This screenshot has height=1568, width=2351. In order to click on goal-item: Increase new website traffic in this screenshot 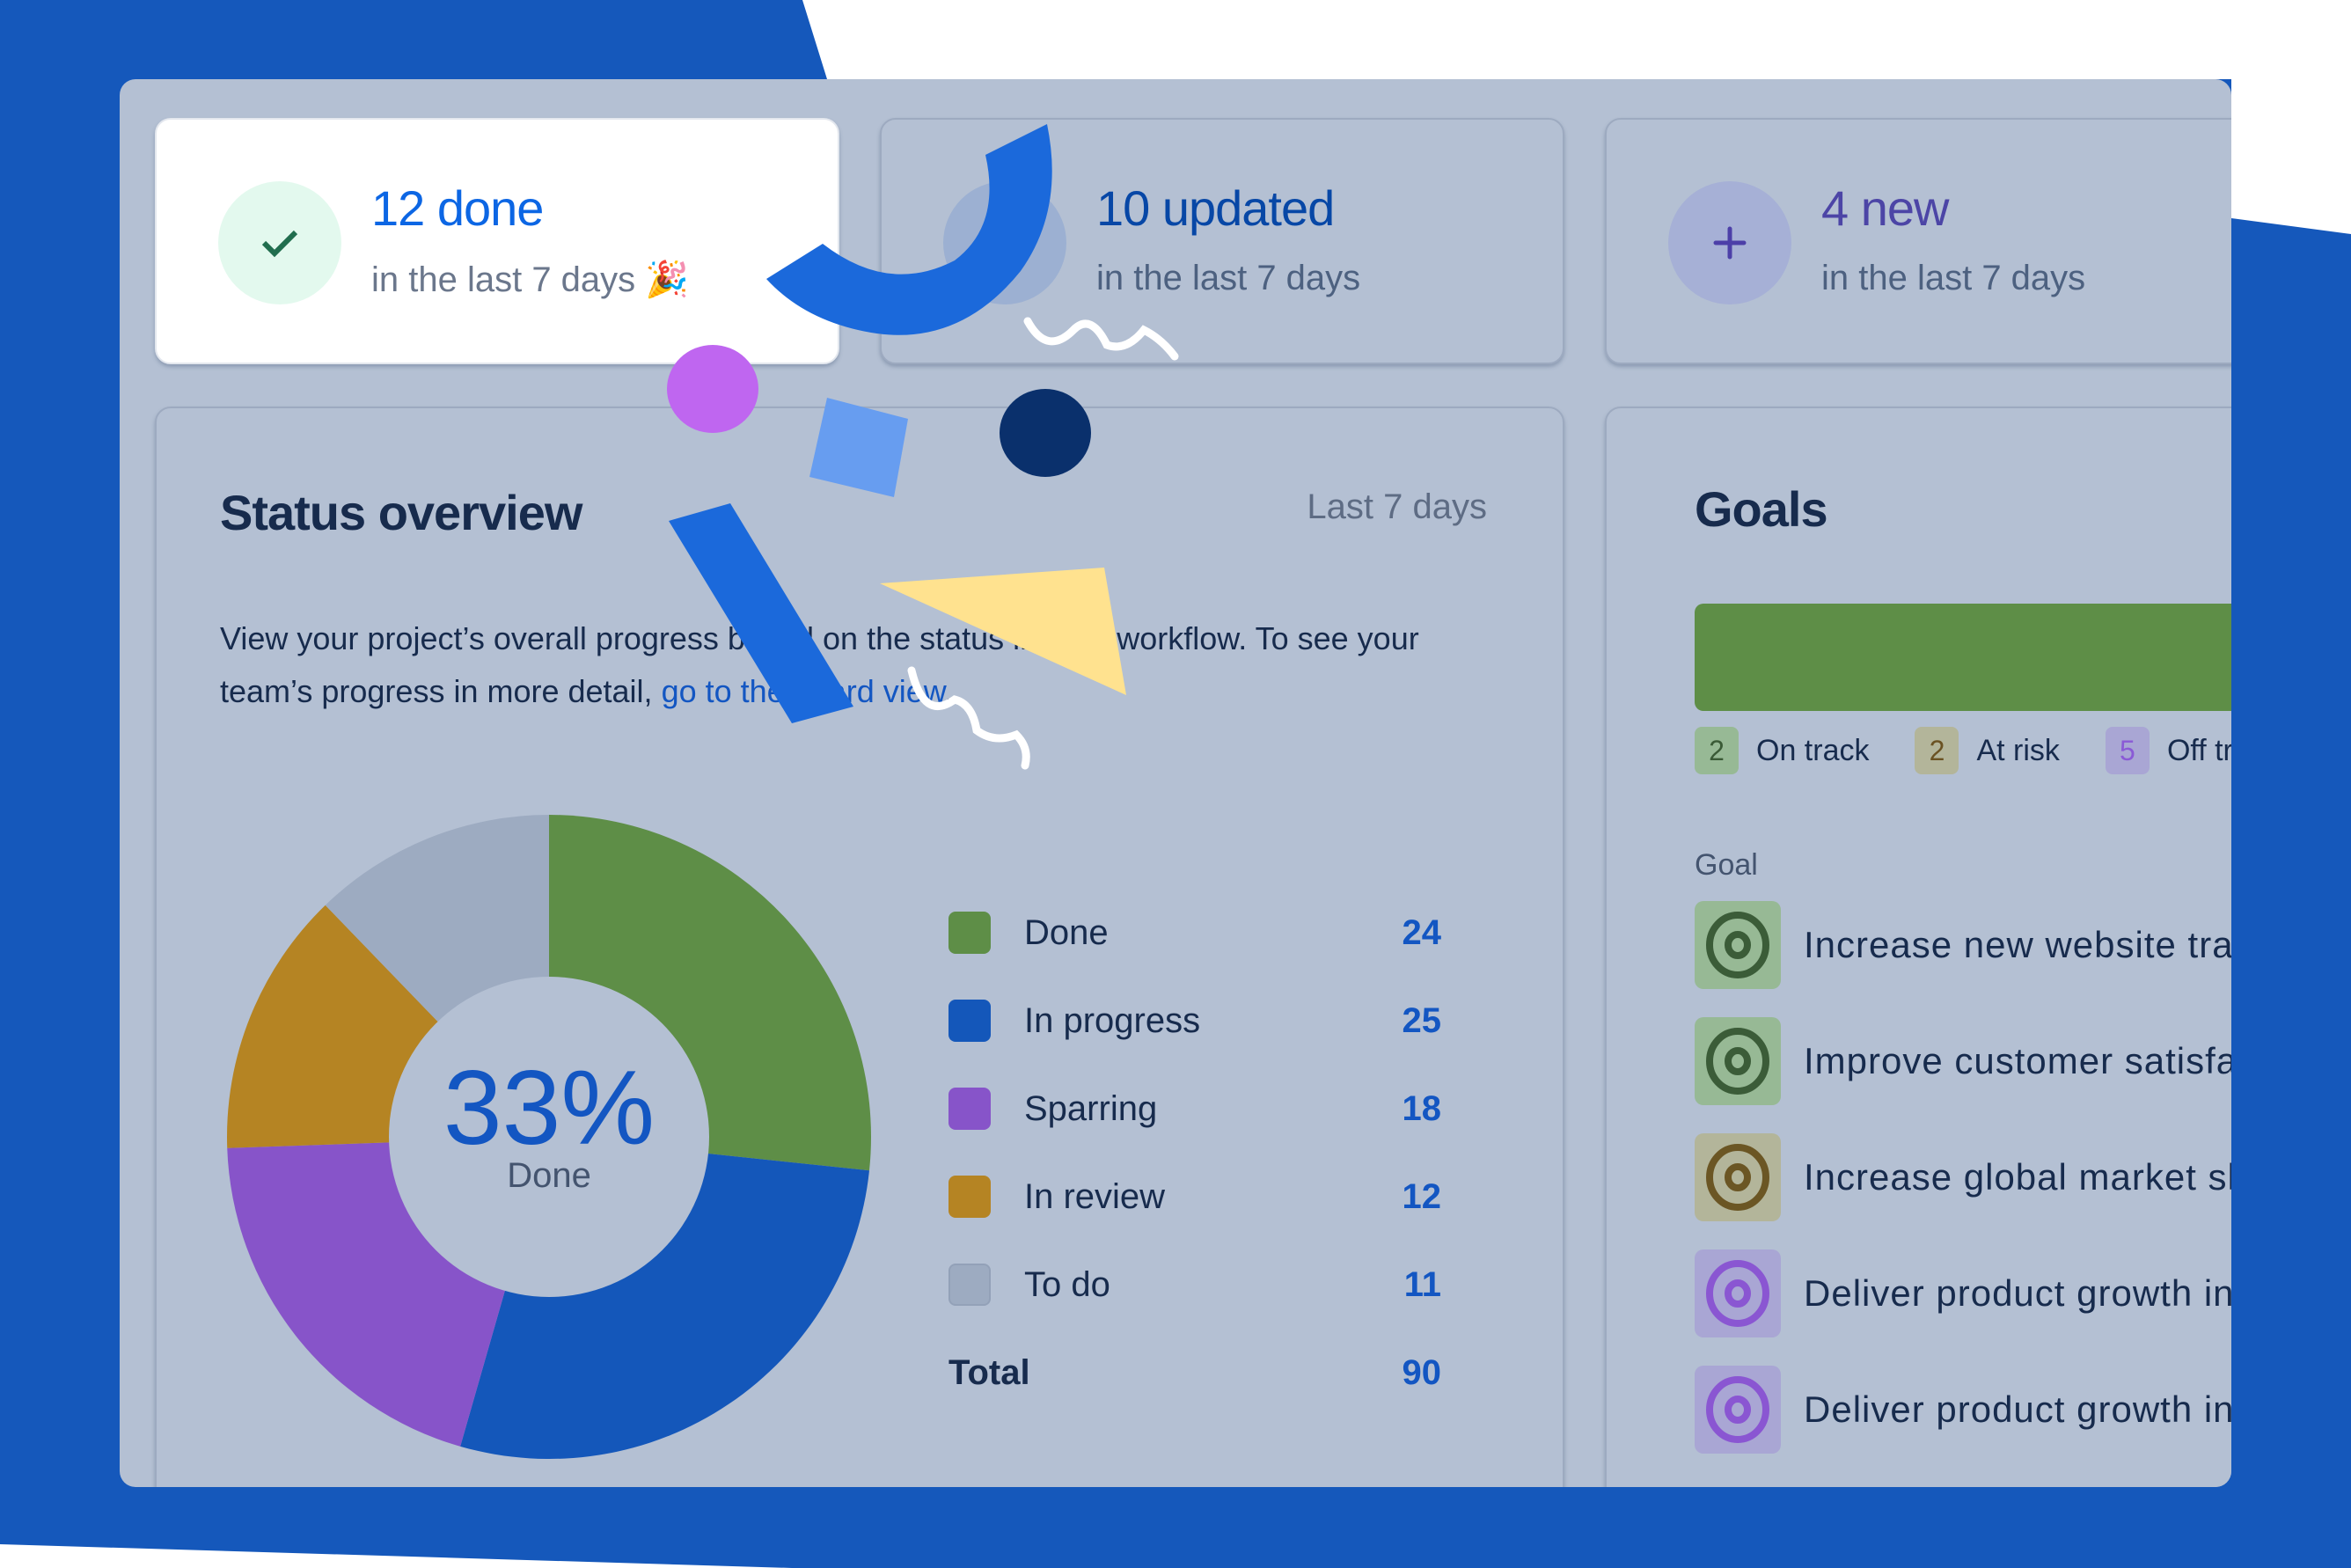, I will do `click(1963, 945)`.